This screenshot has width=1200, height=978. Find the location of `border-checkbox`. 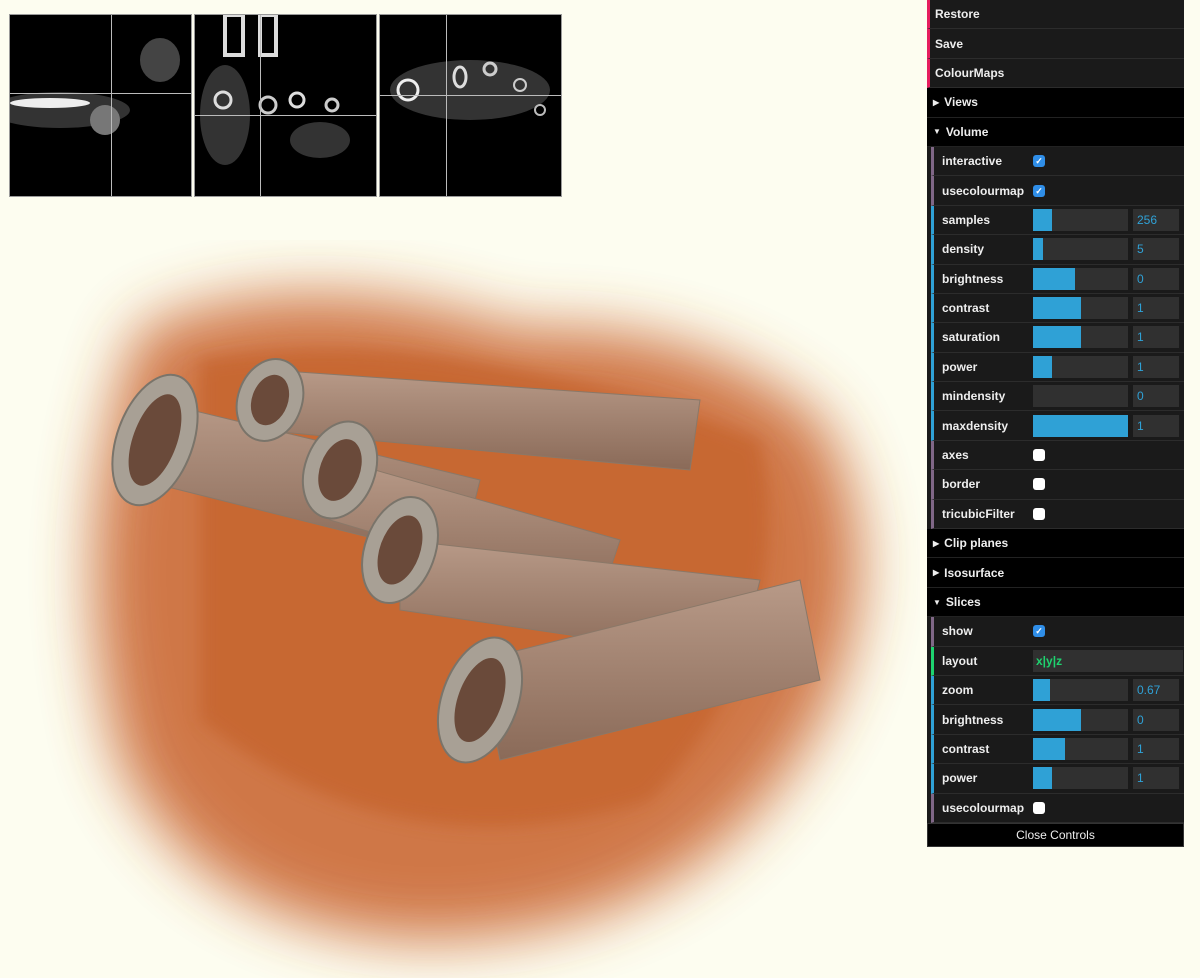

border-checkbox is located at coordinates (1039, 484).